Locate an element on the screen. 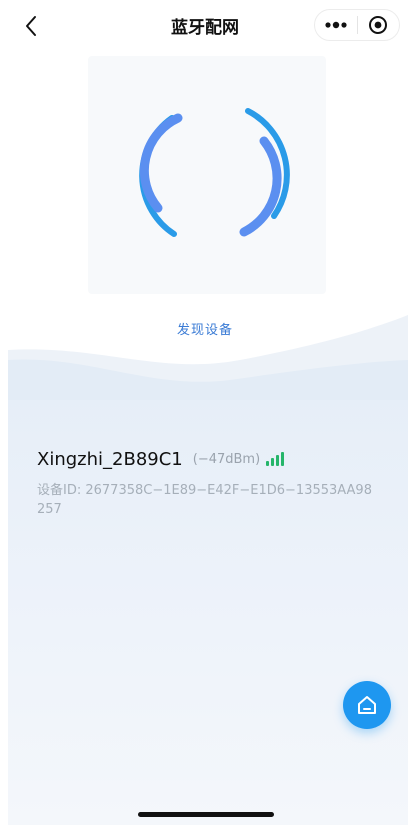 This screenshot has width=410, height=825. more-button is located at coordinates (336, 25).